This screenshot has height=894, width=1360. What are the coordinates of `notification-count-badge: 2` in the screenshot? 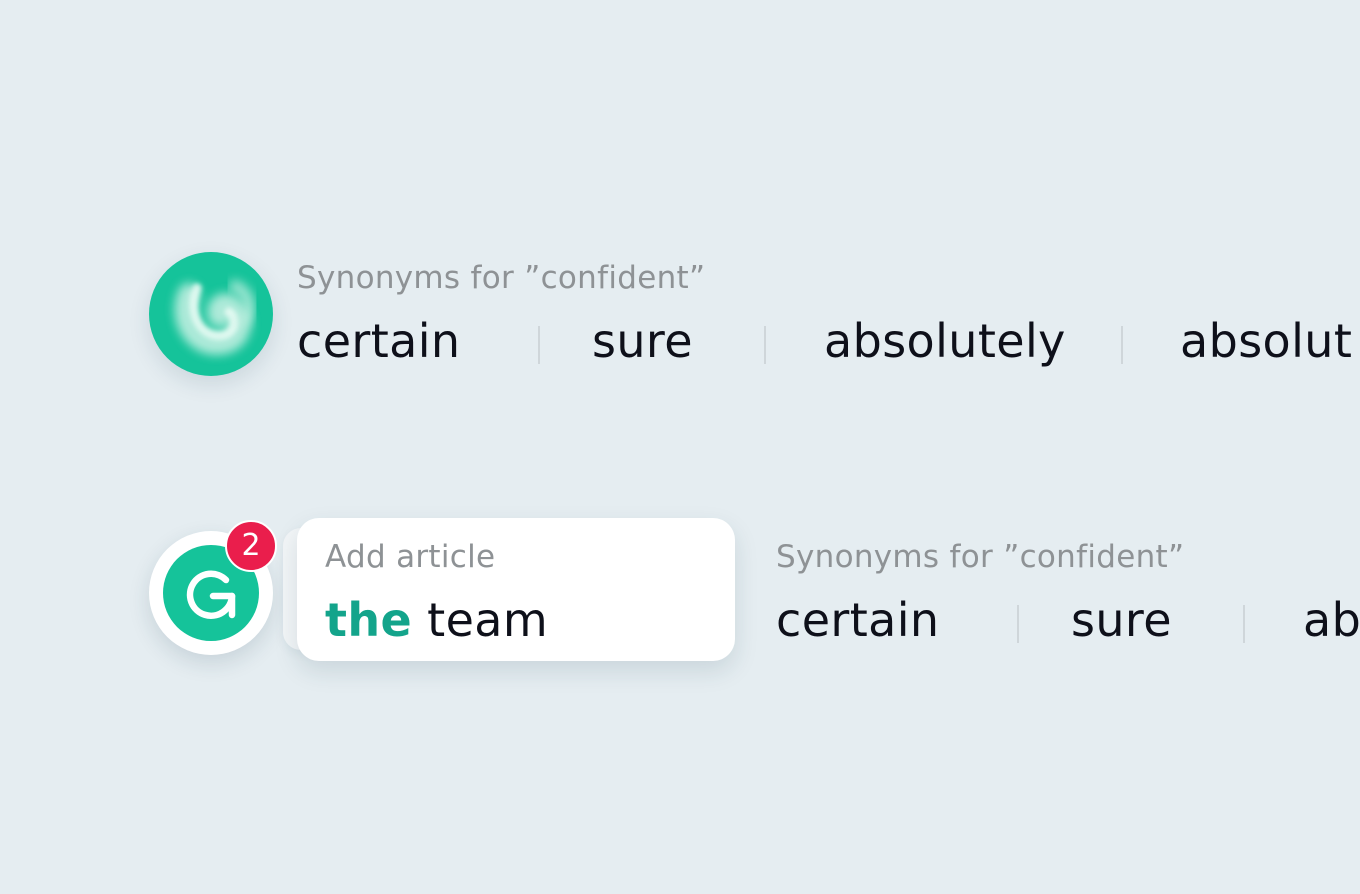 It's located at (251, 546).